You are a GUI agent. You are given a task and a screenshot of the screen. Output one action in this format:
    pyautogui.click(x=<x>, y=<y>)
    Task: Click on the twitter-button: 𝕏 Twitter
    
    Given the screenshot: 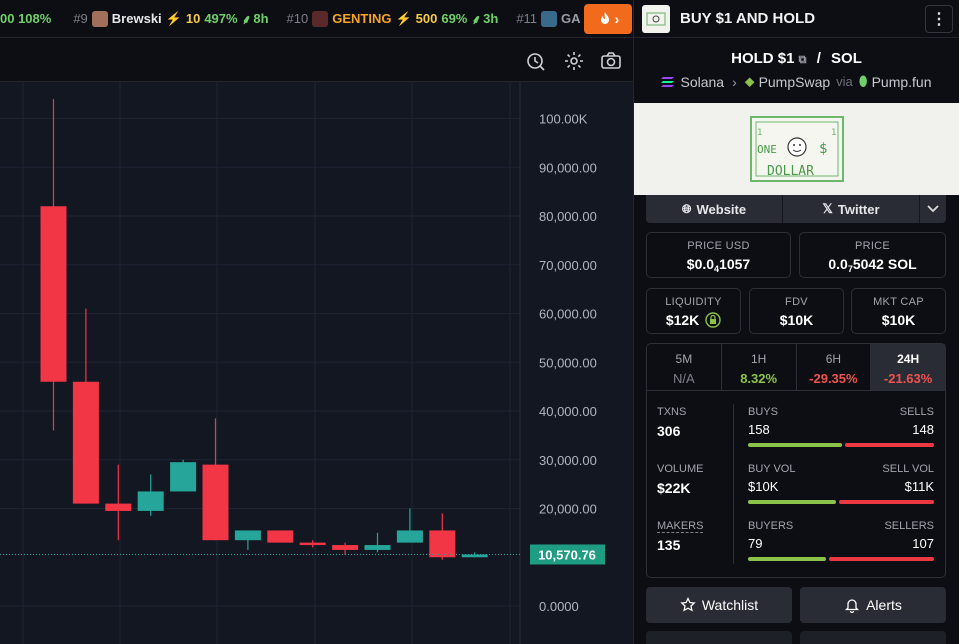 What is the action you would take?
    pyautogui.click(x=851, y=209)
    